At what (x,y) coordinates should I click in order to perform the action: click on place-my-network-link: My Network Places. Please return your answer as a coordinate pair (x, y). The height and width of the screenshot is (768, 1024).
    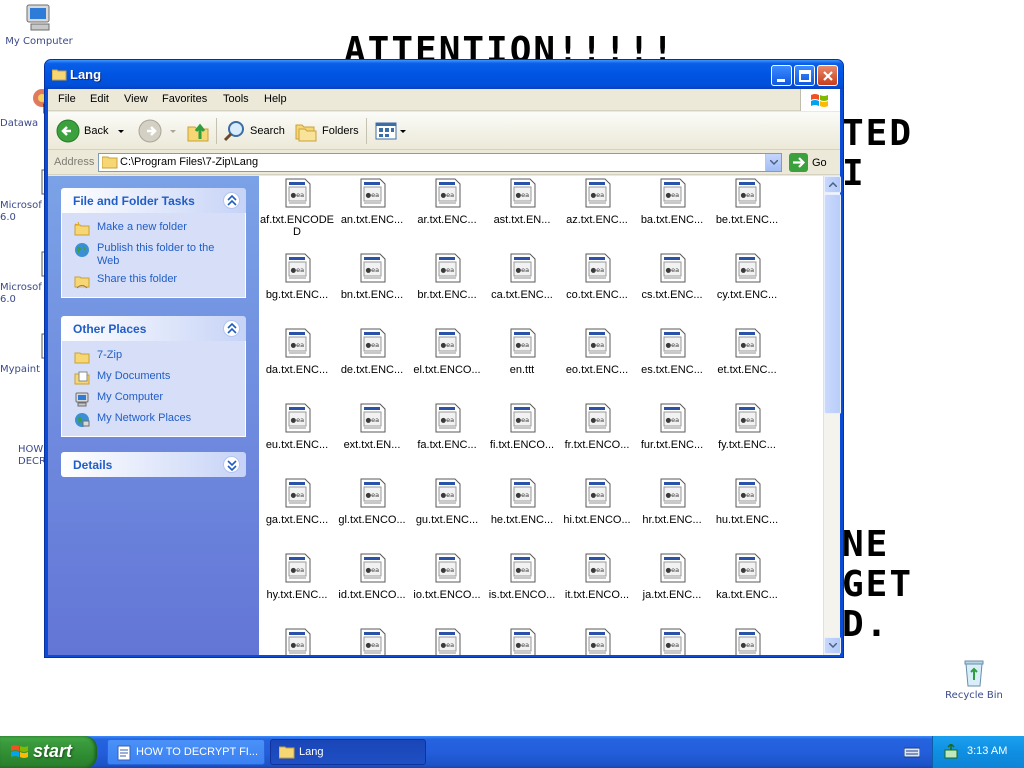
    Looking at the image, I should click on (156, 420).